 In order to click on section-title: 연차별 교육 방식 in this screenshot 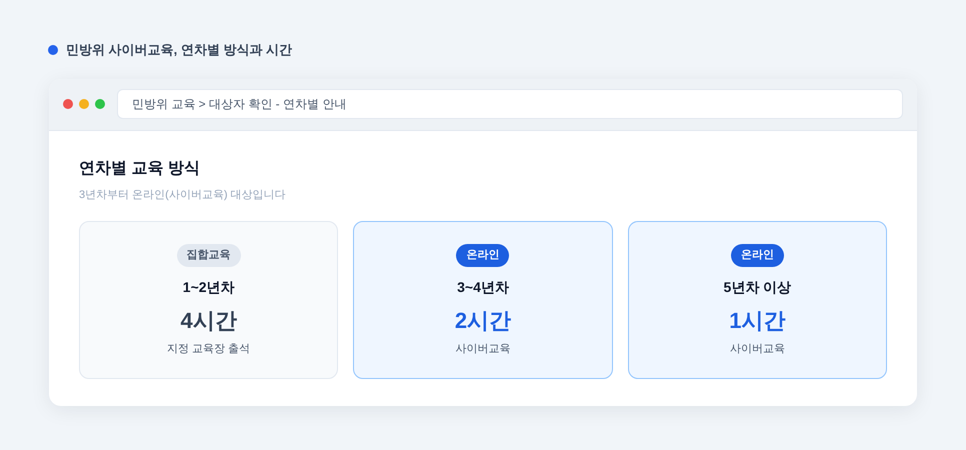, I will do `click(140, 168)`.